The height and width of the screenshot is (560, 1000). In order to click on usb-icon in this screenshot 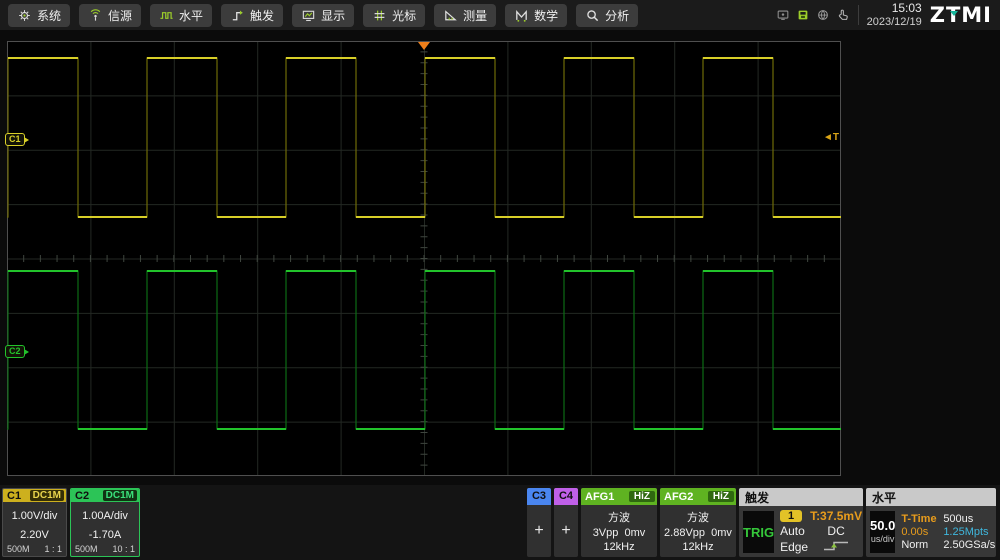, I will do `click(803, 15)`.